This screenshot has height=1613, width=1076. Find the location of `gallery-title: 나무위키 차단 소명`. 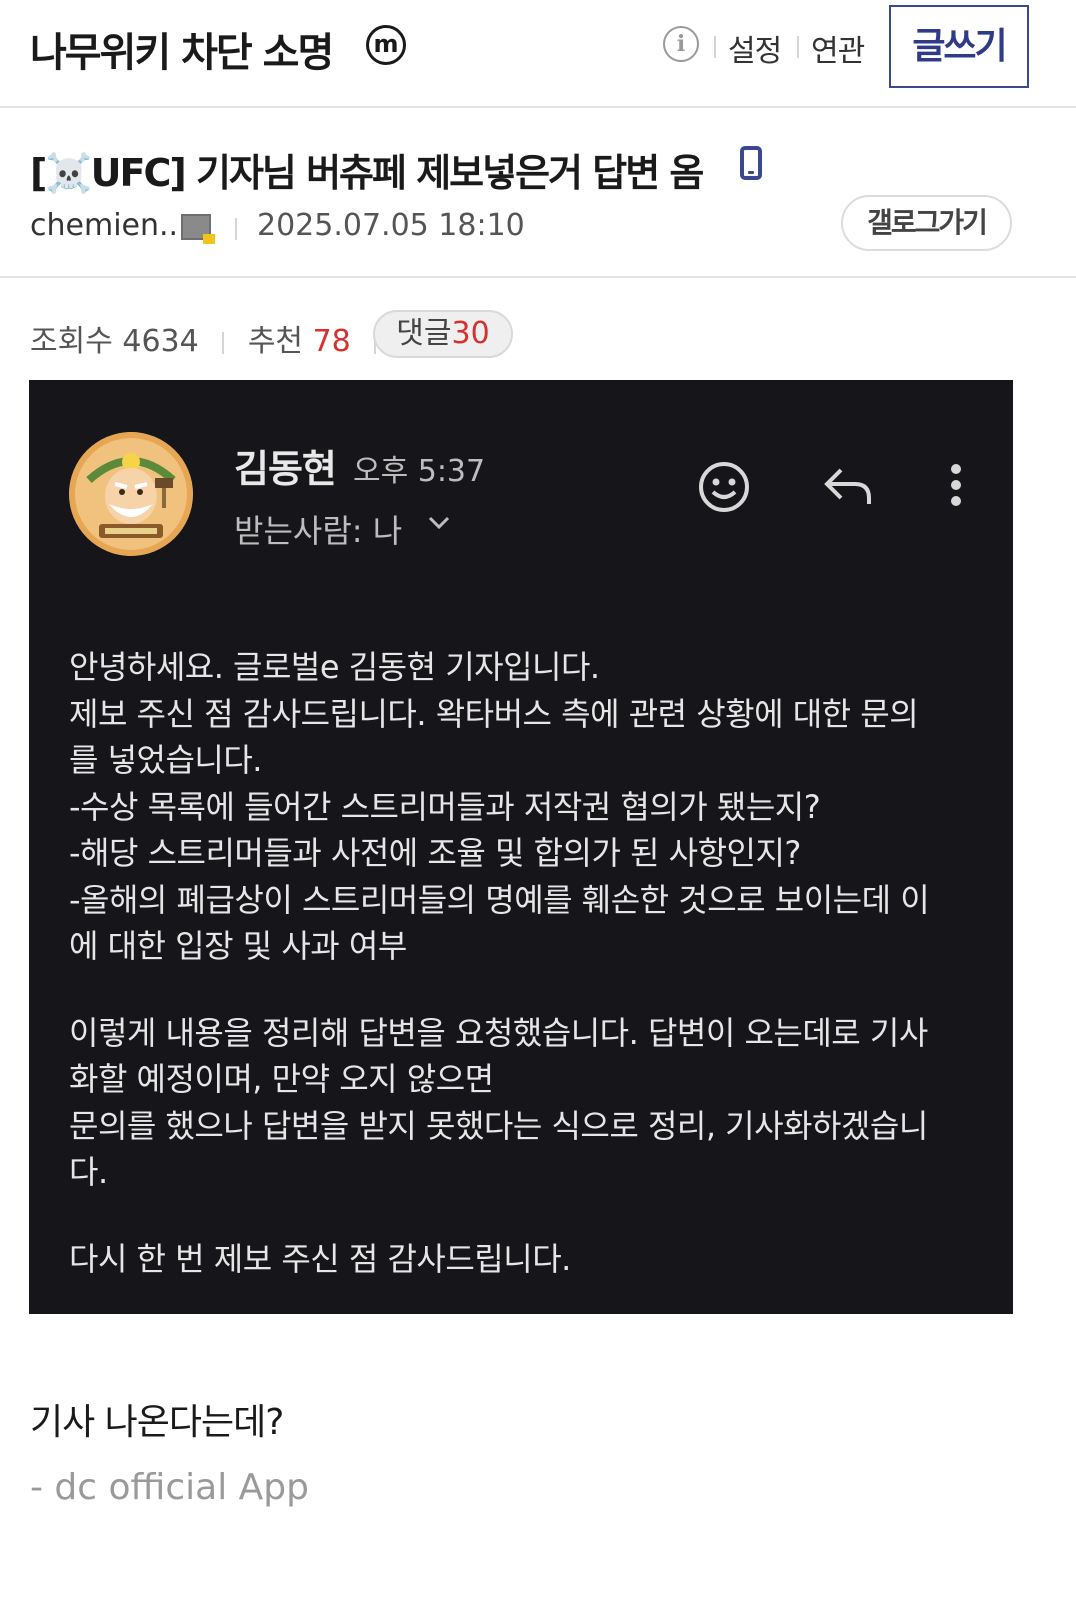

gallery-title: 나무위키 차단 소명 is located at coordinates (182, 49).